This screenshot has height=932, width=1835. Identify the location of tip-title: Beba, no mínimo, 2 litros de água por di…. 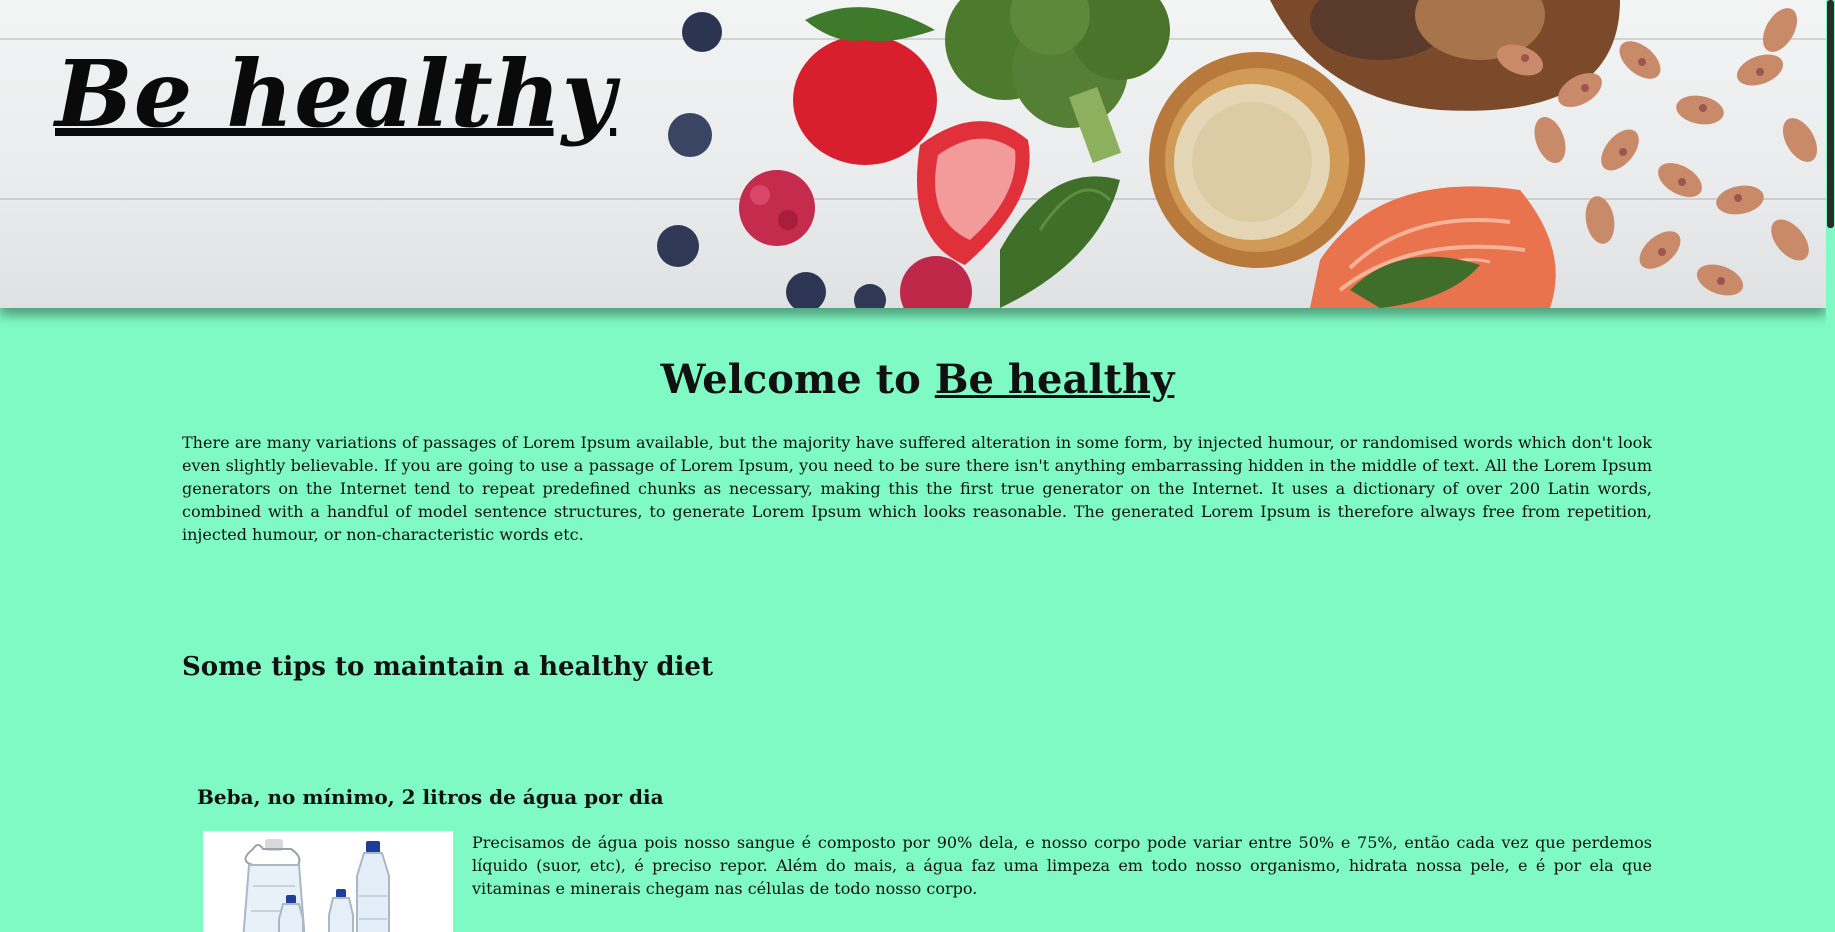
(430, 797).